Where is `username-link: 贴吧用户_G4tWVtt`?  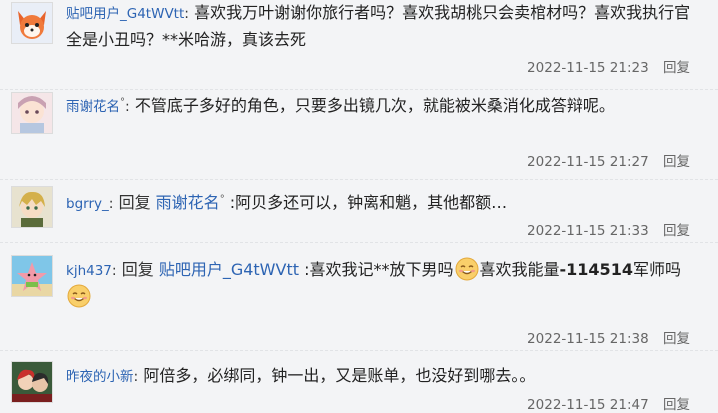
username-link: 贴吧用户_G4tWVtt is located at coordinates (125, 14).